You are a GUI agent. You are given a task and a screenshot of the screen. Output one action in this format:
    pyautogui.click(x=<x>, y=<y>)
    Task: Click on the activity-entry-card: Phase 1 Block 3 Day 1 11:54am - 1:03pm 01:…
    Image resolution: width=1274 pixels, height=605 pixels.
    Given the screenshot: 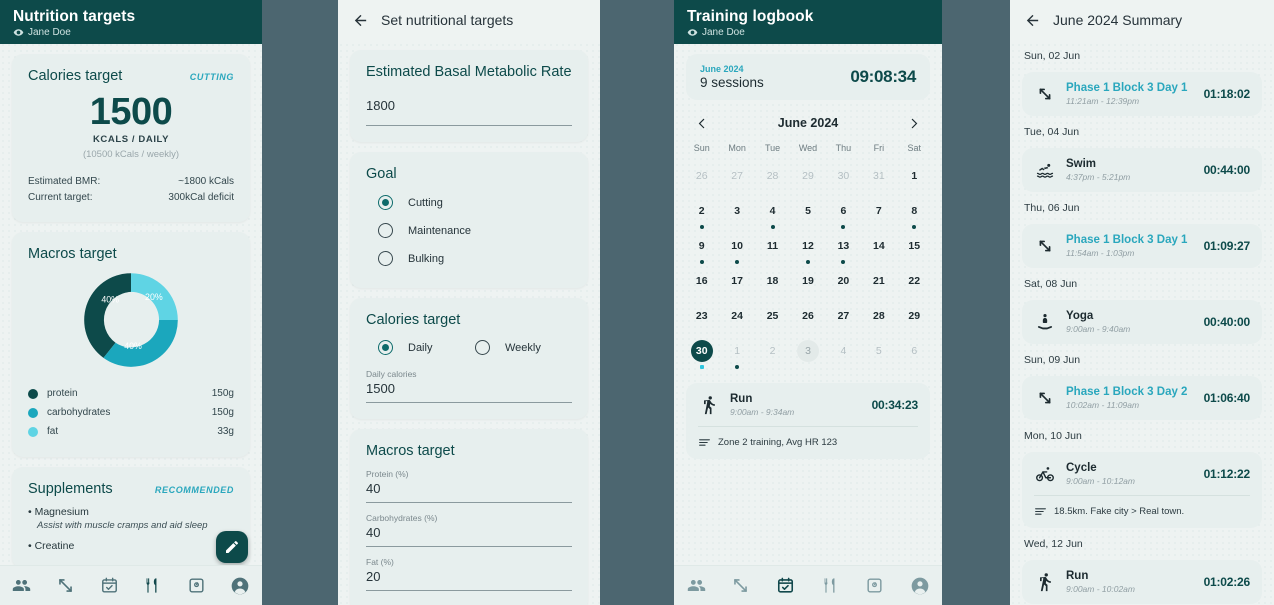 What is the action you would take?
    pyautogui.click(x=1142, y=246)
    